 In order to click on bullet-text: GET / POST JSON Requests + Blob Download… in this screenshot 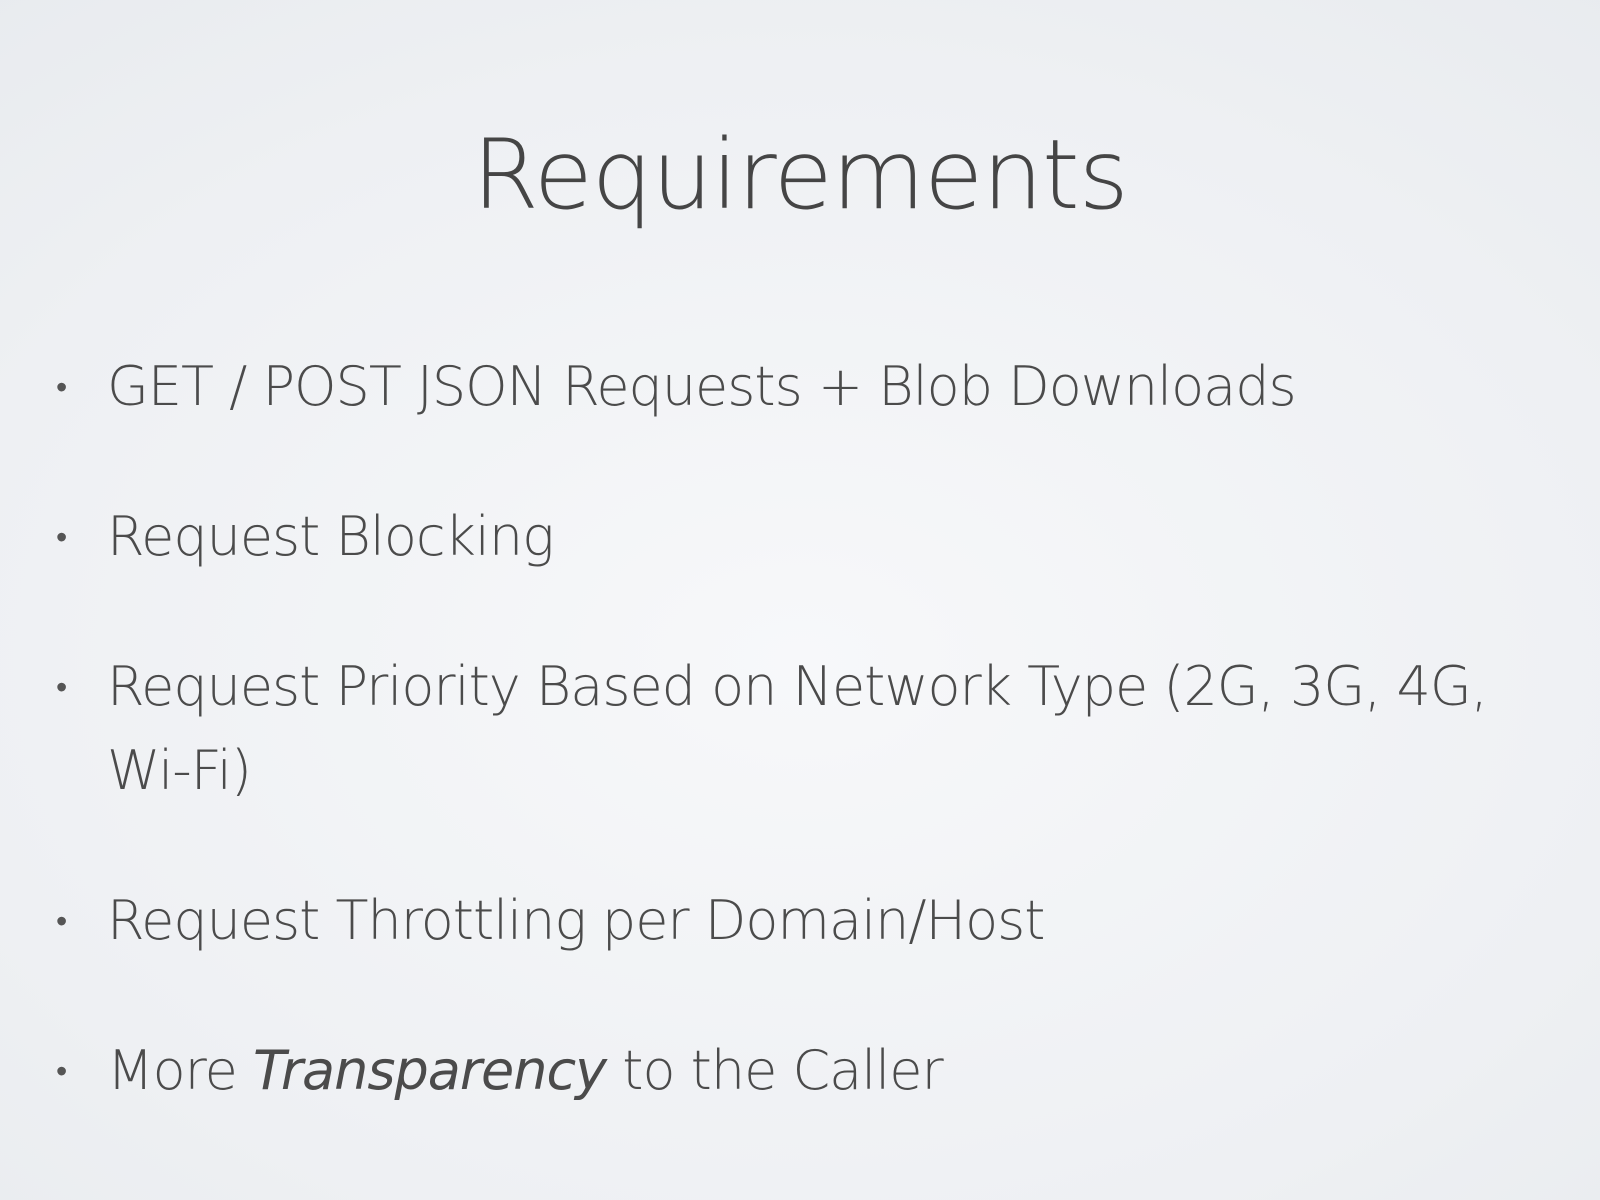, I will do `click(702, 386)`.